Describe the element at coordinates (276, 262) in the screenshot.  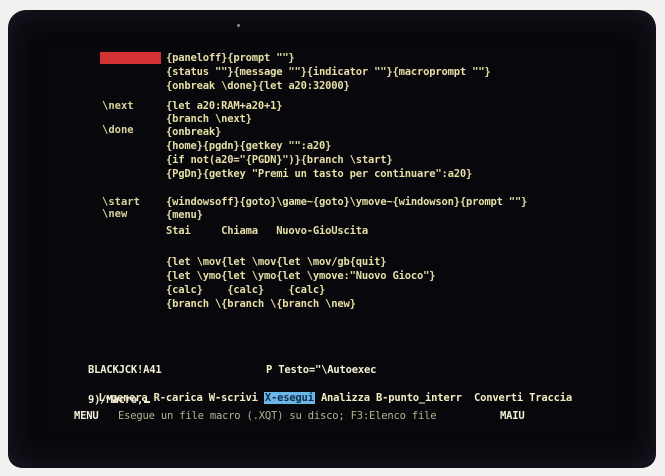
I see `code-line: {let \mov{let \mov{let \mov/gb{quit}` at that location.